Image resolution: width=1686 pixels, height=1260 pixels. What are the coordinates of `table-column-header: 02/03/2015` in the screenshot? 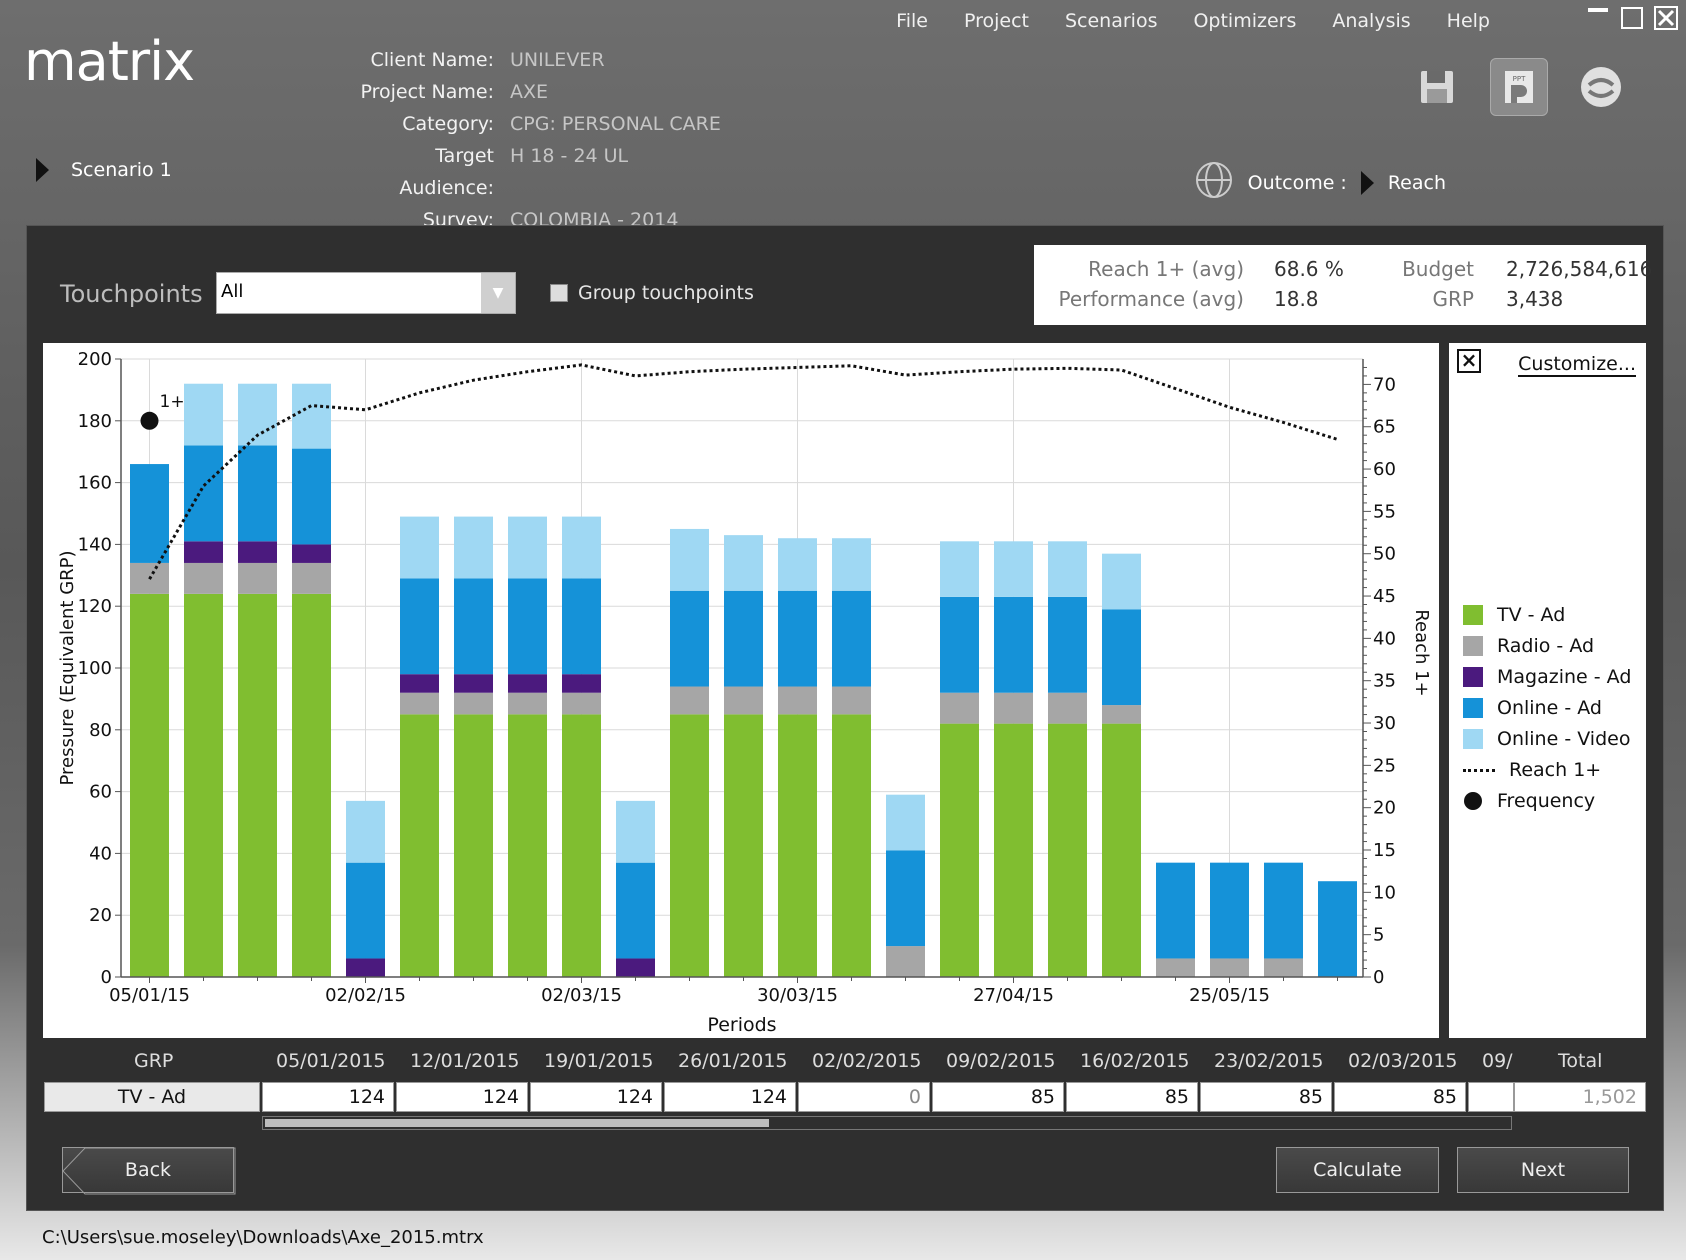 It's located at (1403, 1061).